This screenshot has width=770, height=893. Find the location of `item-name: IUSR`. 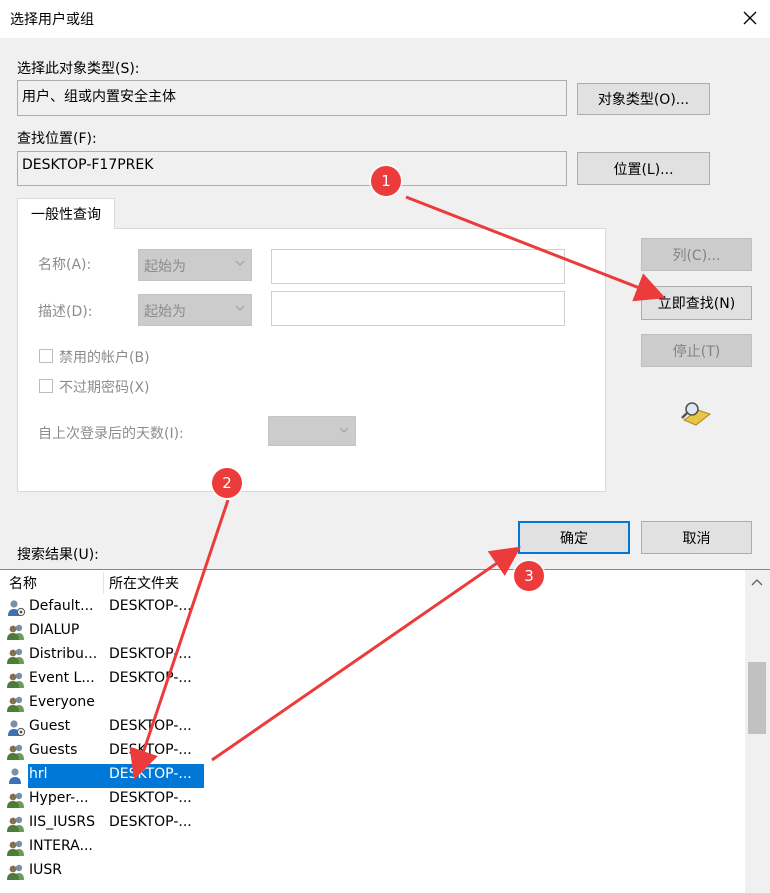

item-name: IUSR is located at coordinates (45, 870).